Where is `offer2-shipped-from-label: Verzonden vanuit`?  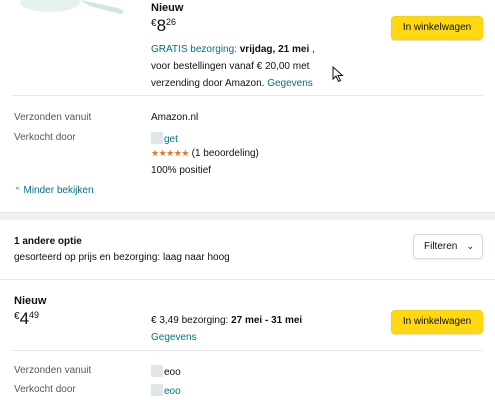 offer2-shipped-from-label: Verzonden vanuit is located at coordinates (53, 370).